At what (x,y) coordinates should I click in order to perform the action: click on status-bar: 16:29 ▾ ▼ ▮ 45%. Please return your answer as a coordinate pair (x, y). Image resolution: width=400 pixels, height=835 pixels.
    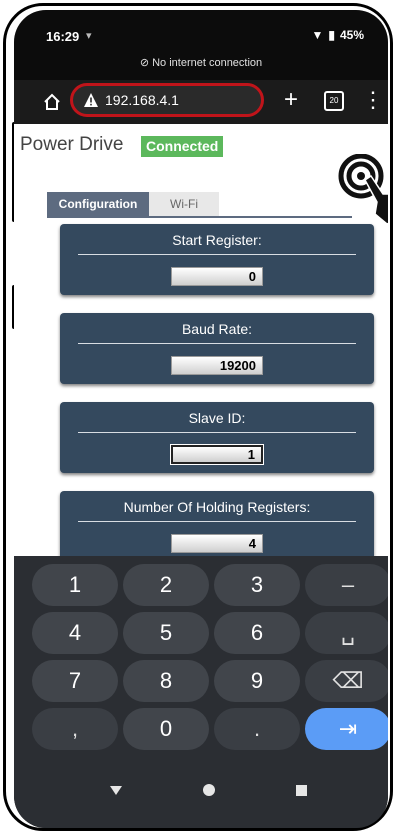
    Looking at the image, I should click on (201, 32).